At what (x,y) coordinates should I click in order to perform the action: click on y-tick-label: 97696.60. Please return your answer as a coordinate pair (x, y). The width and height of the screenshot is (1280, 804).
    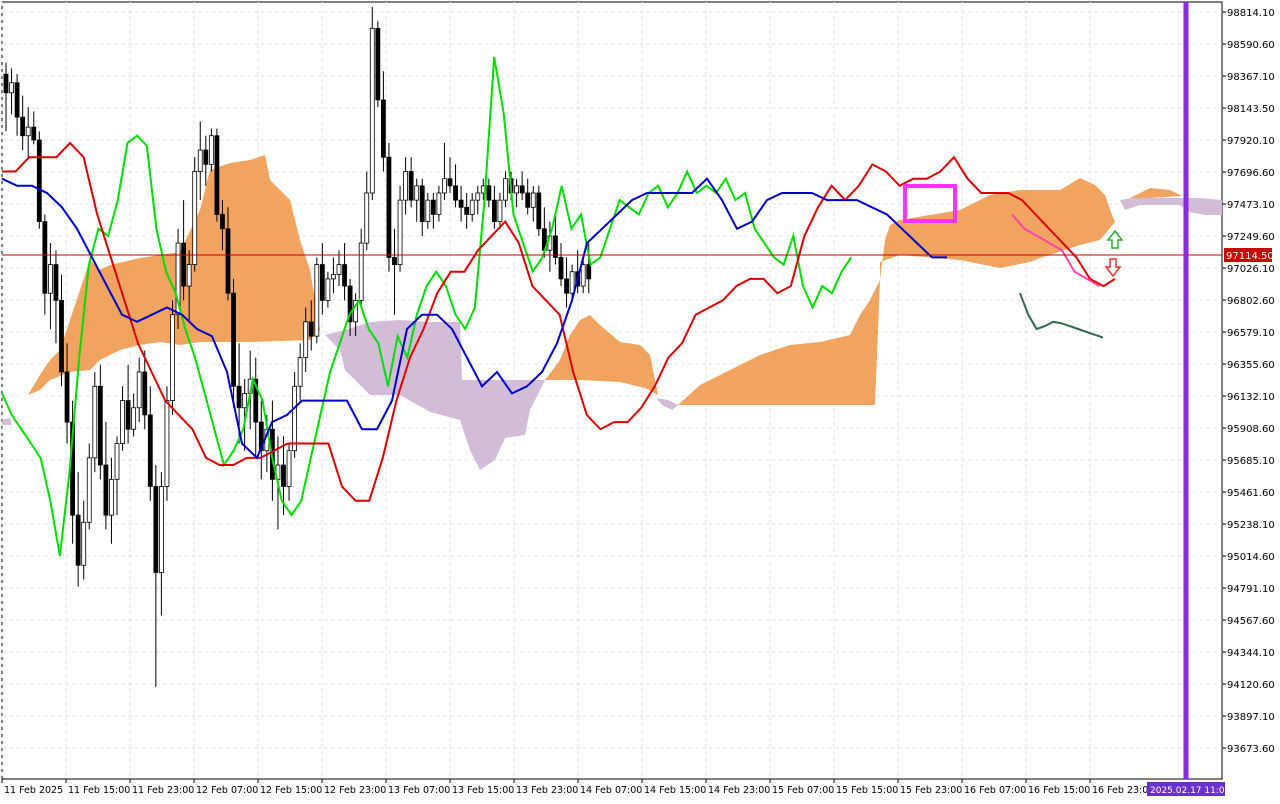
    Looking at the image, I should click on (1251, 173).